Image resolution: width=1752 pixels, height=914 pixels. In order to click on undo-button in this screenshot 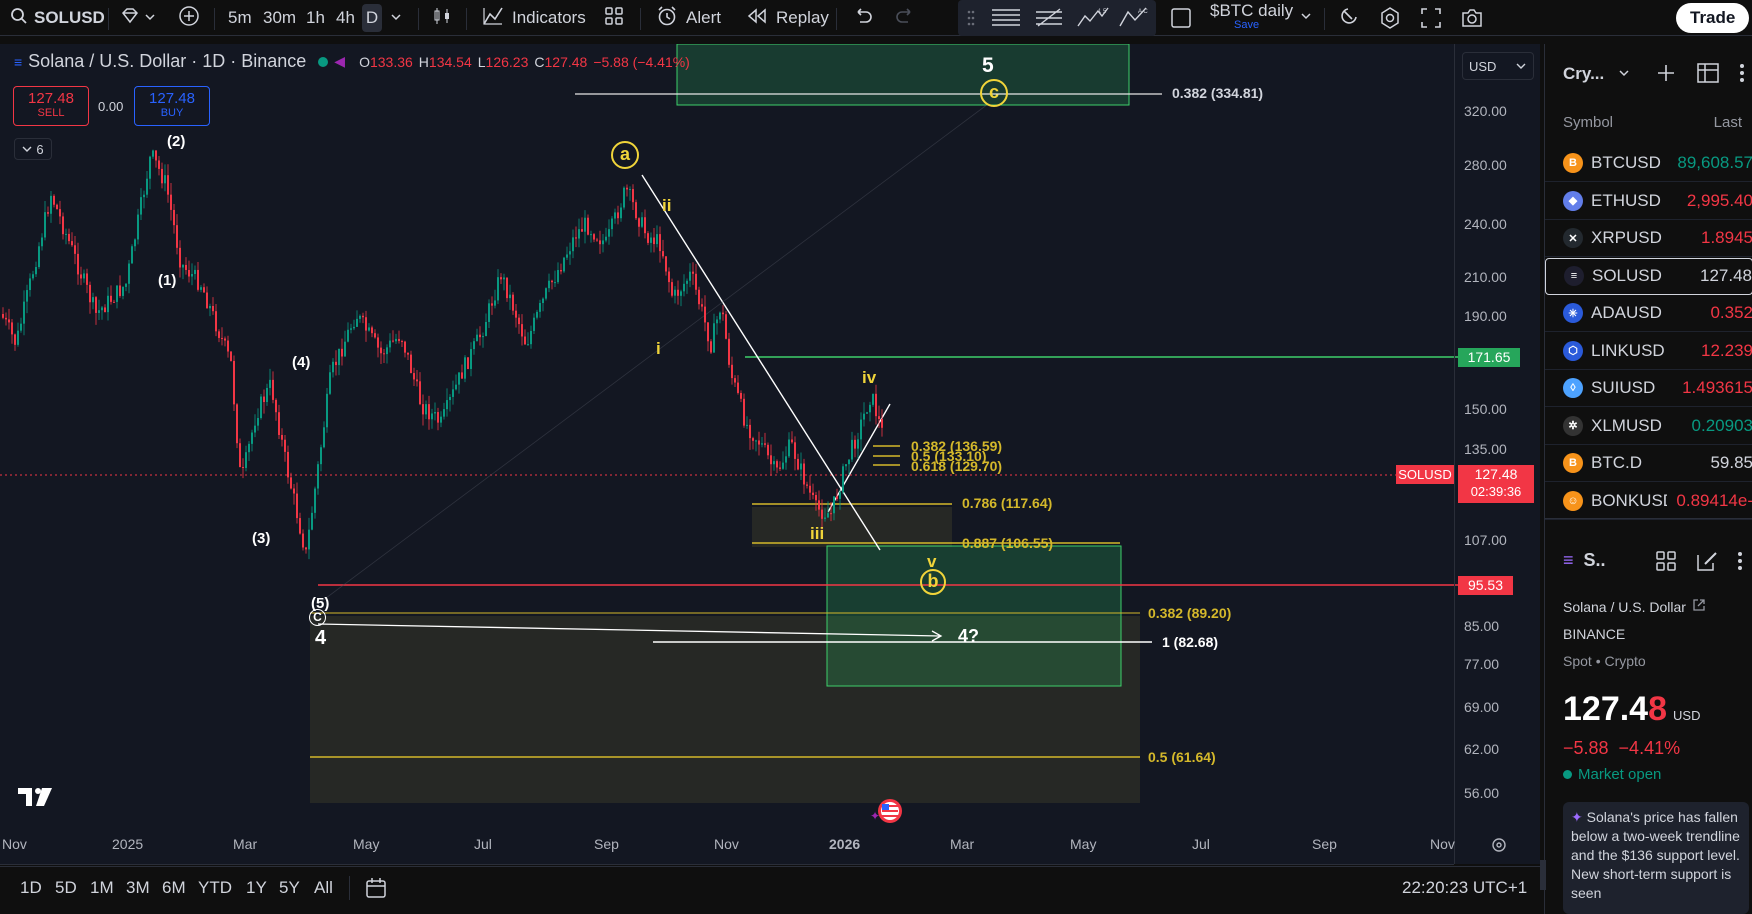, I will do `click(863, 18)`.